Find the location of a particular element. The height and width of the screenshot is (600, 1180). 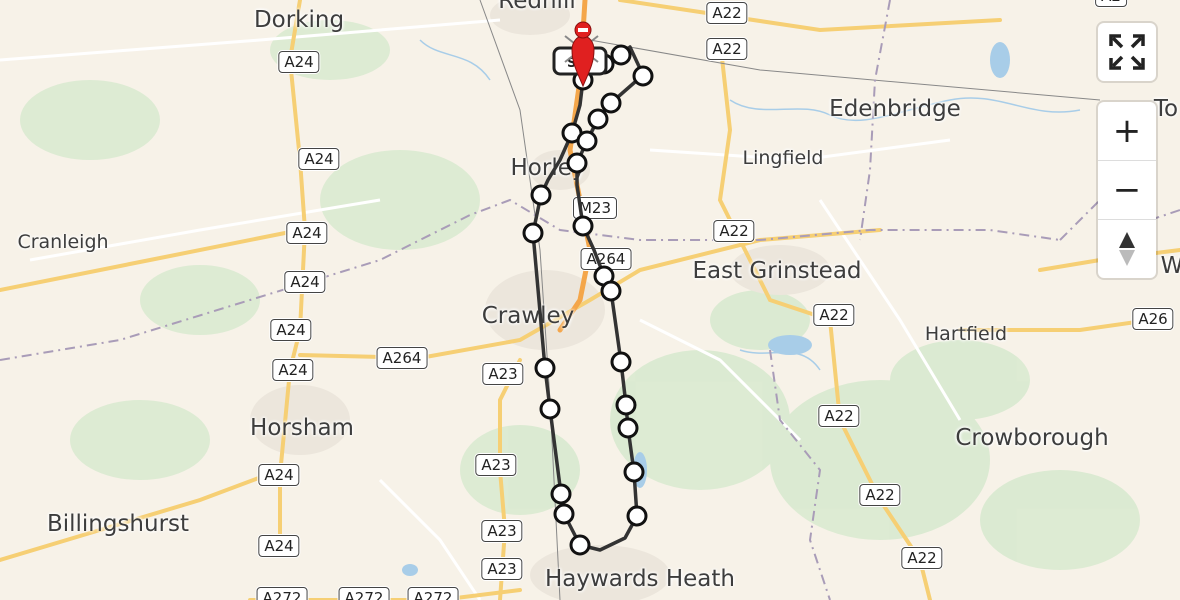

plus-icon: + is located at coordinates (1127, 131).